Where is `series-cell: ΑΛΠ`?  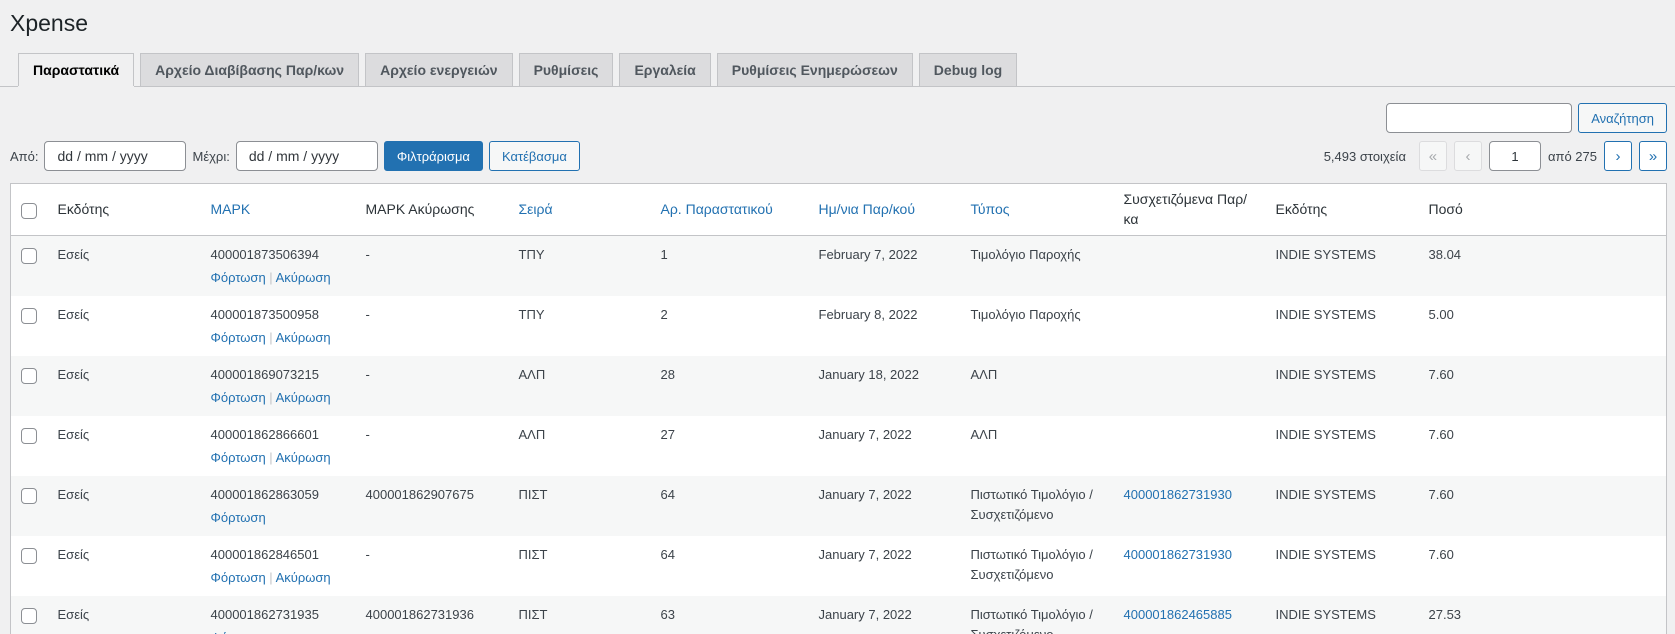
series-cell: ΑΛΠ is located at coordinates (532, 435).